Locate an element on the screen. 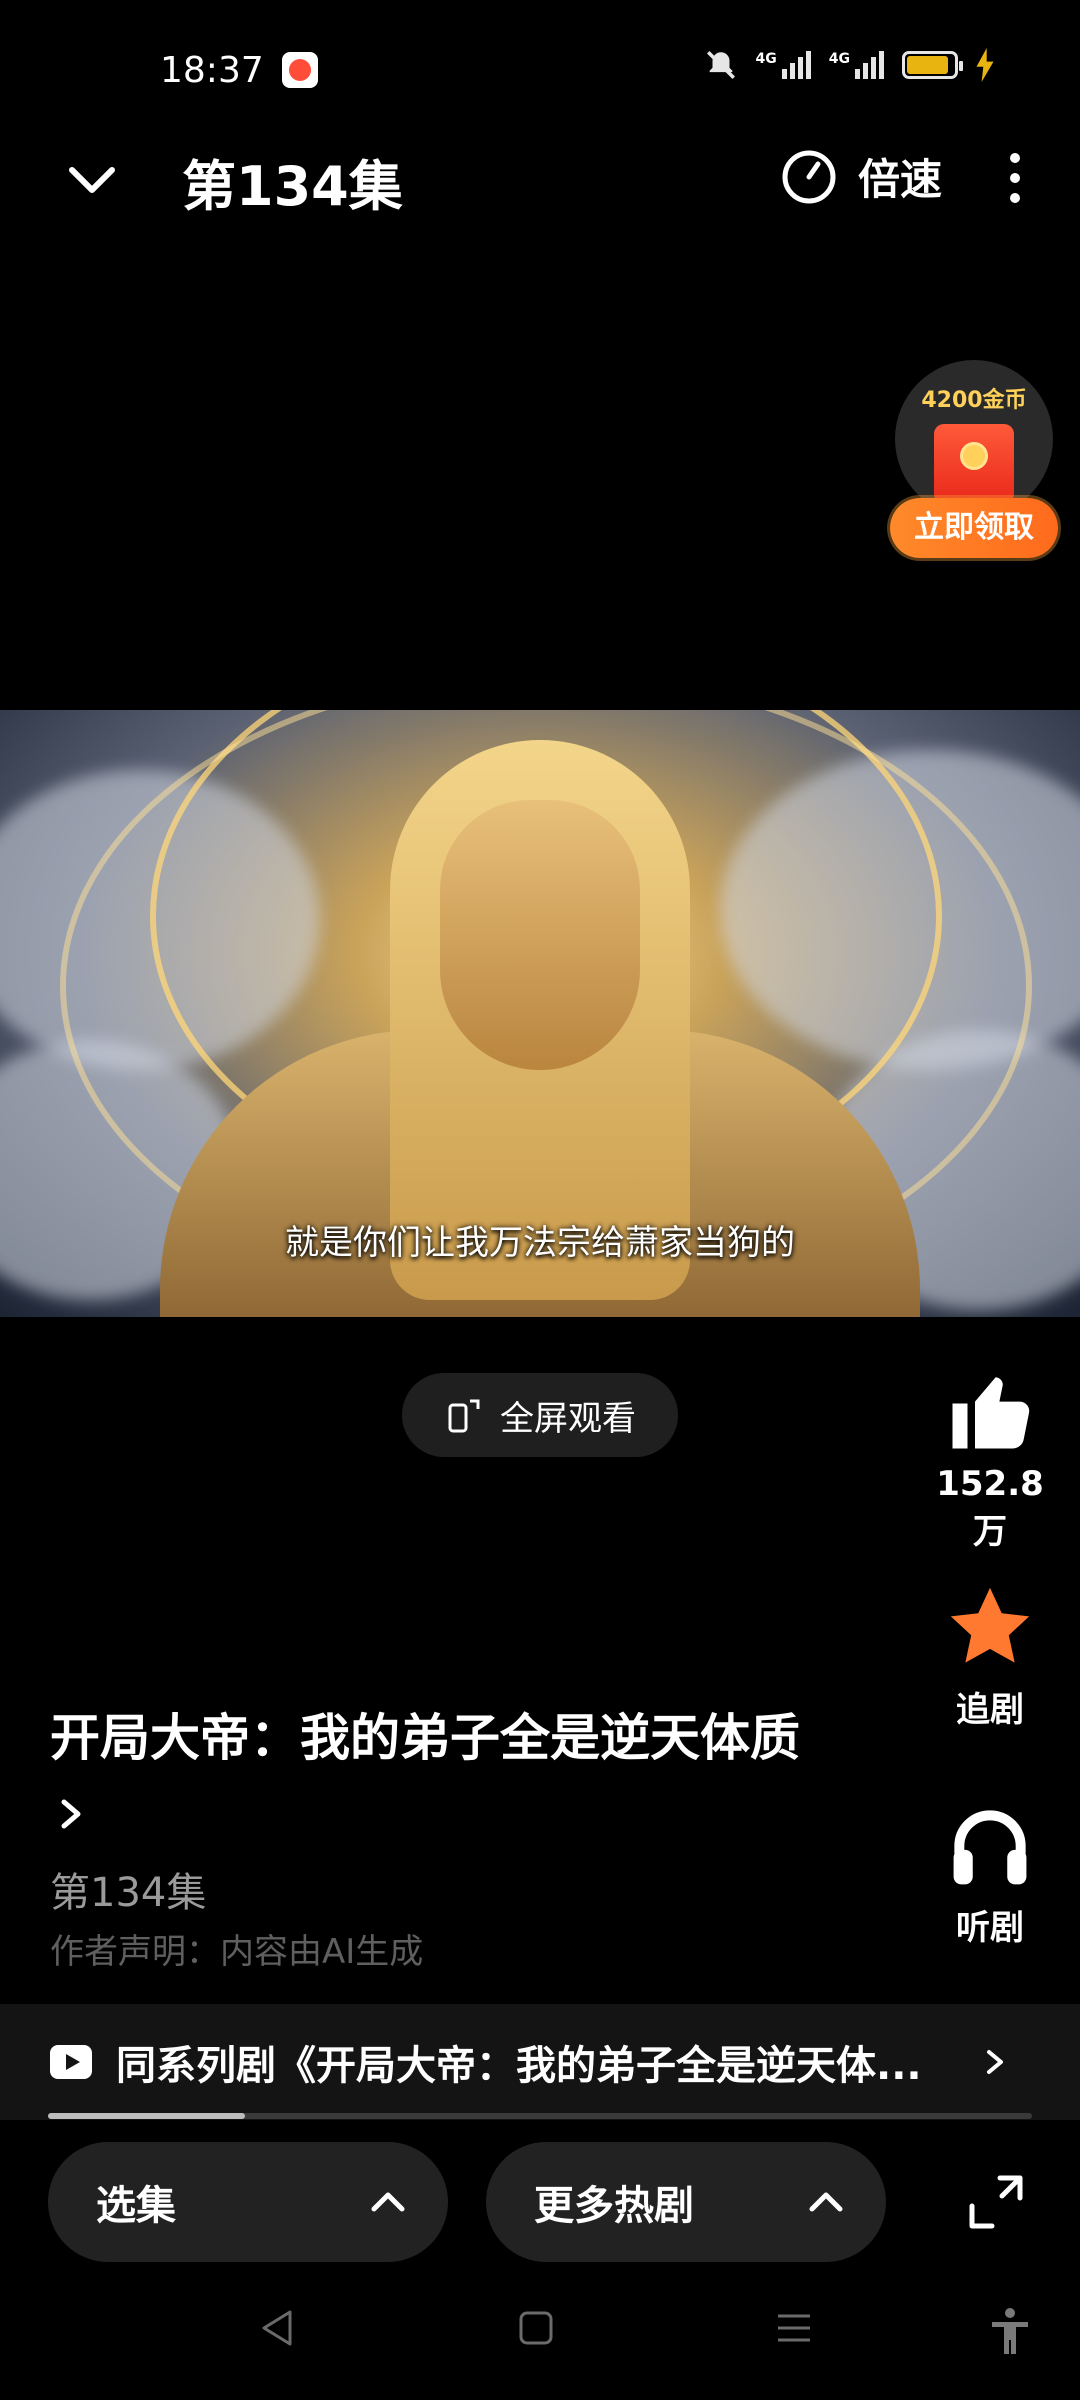 The width and height of the screenshot is (1080, 2400). speed-button: 倍速 is located at coordinates (861, 176).